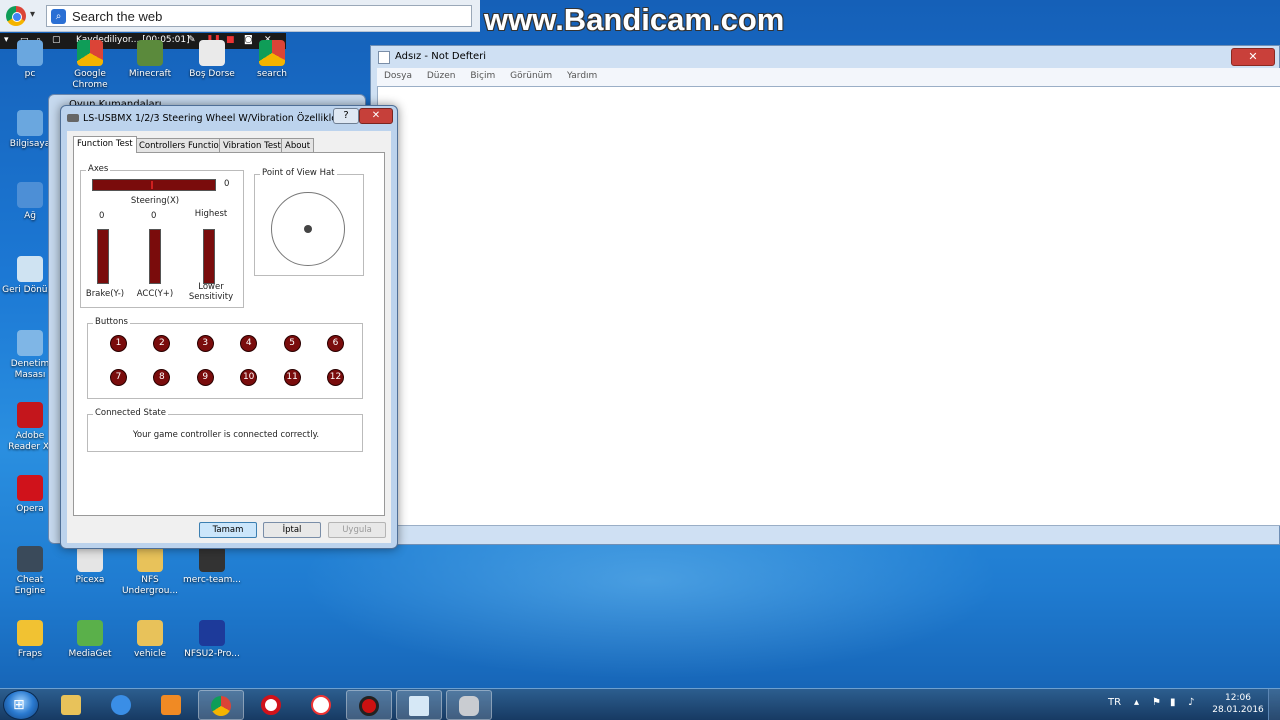 The width and height of the screenshot is (1280, 720). Describe the element at coordinates (252, 145) in the screenshot. I see `tab-vibration-test: Vibration Test` at that location.